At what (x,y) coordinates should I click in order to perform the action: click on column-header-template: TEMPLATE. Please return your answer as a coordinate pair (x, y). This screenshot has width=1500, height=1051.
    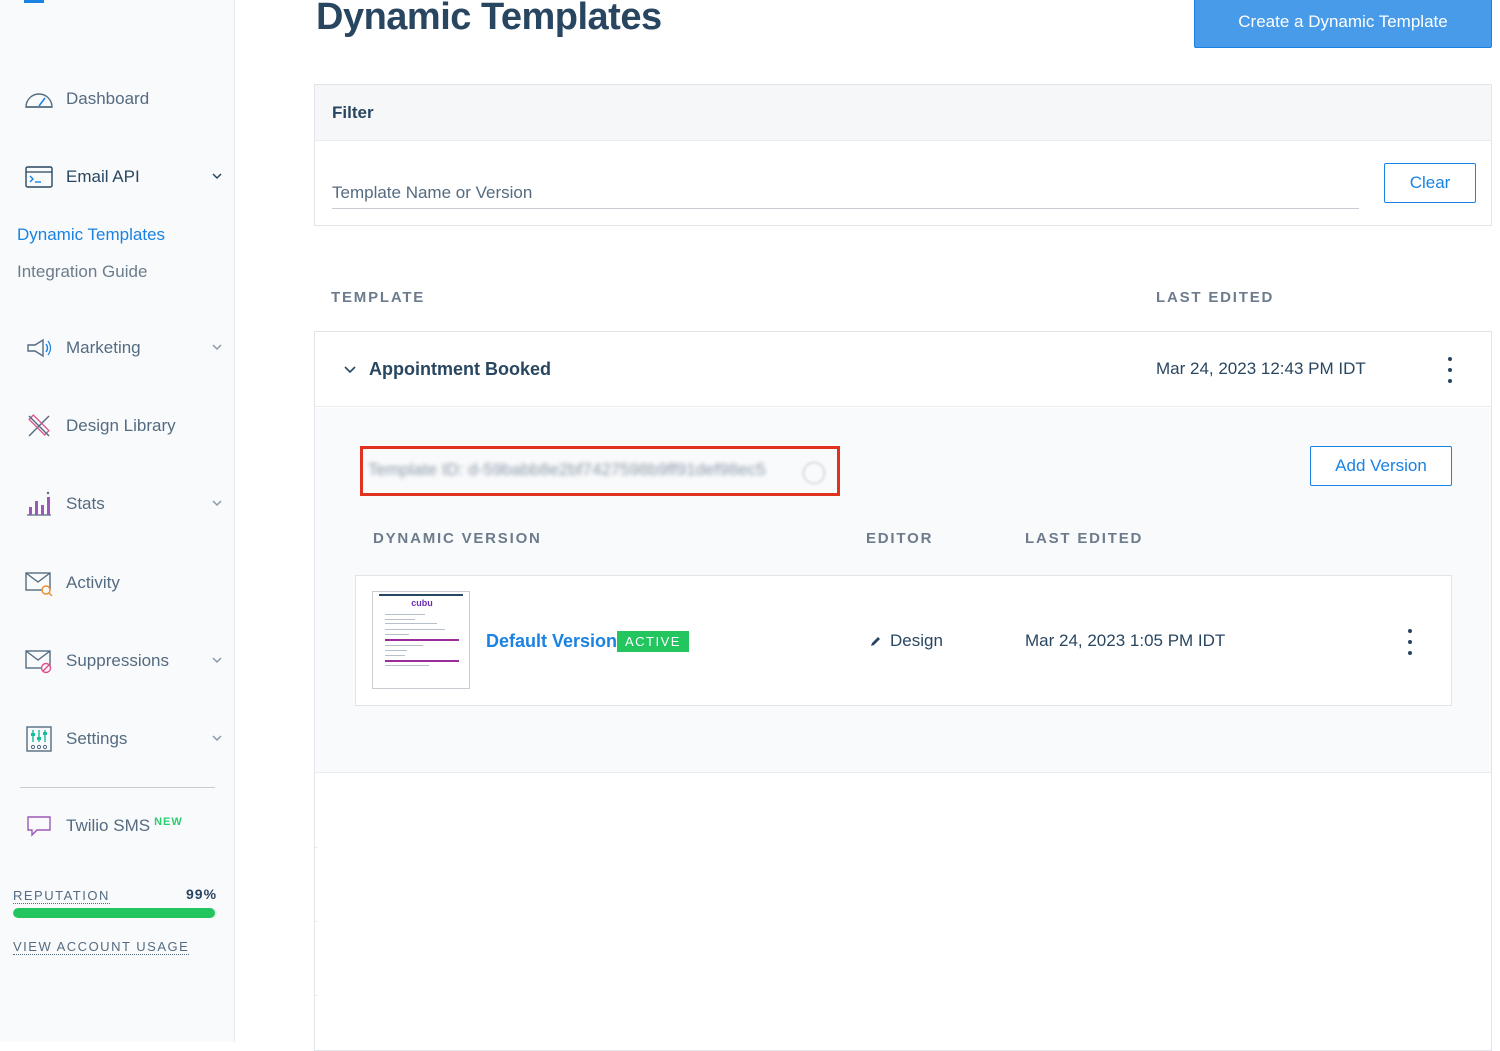
    Looking at the image, I should click on (378, 297).